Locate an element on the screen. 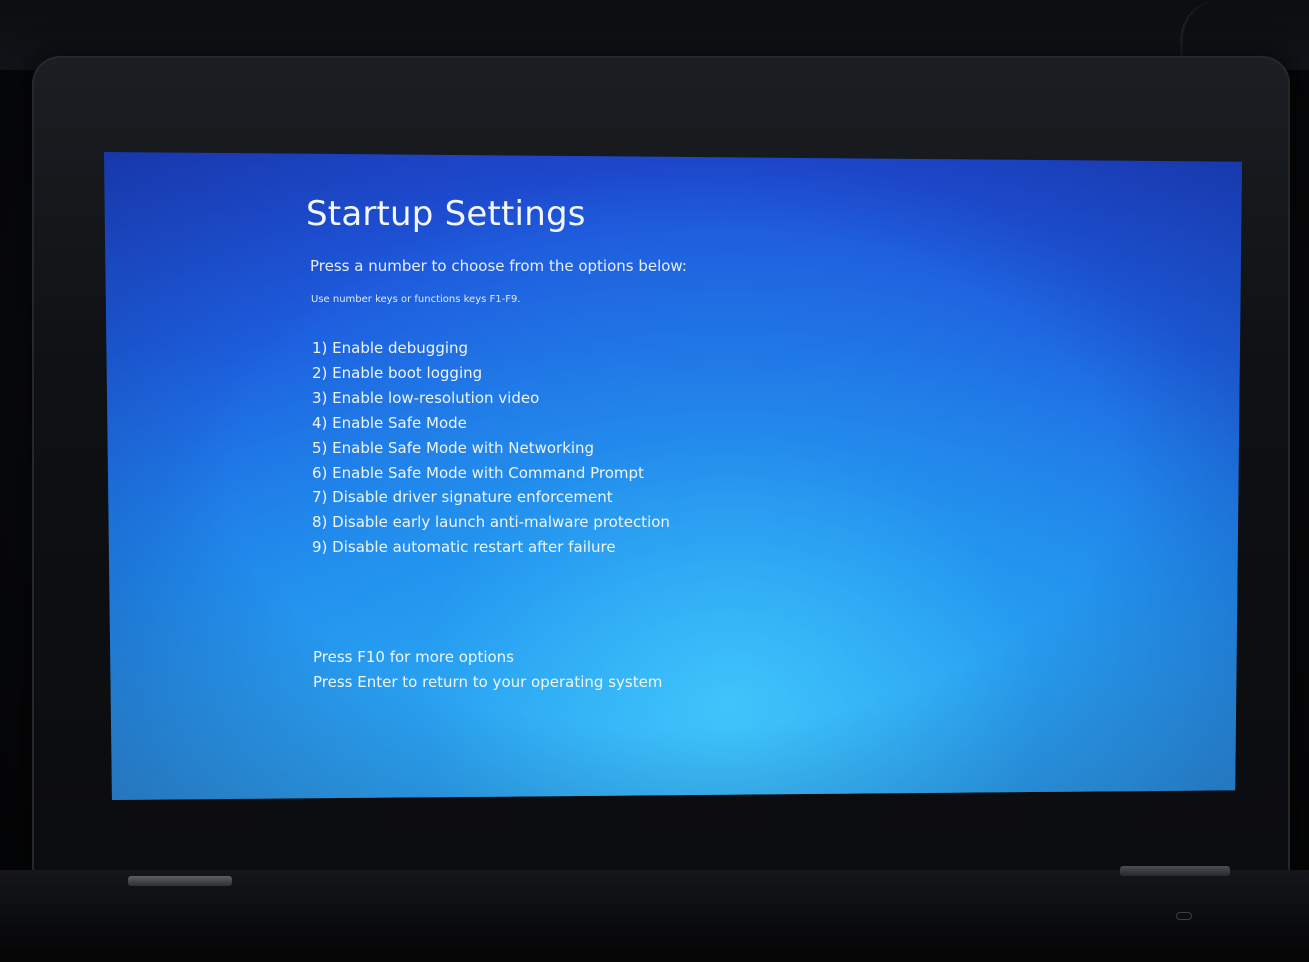 This screenshot has height=962, width=1309. power-indicator-icon is located at coordinates (1184, 916).